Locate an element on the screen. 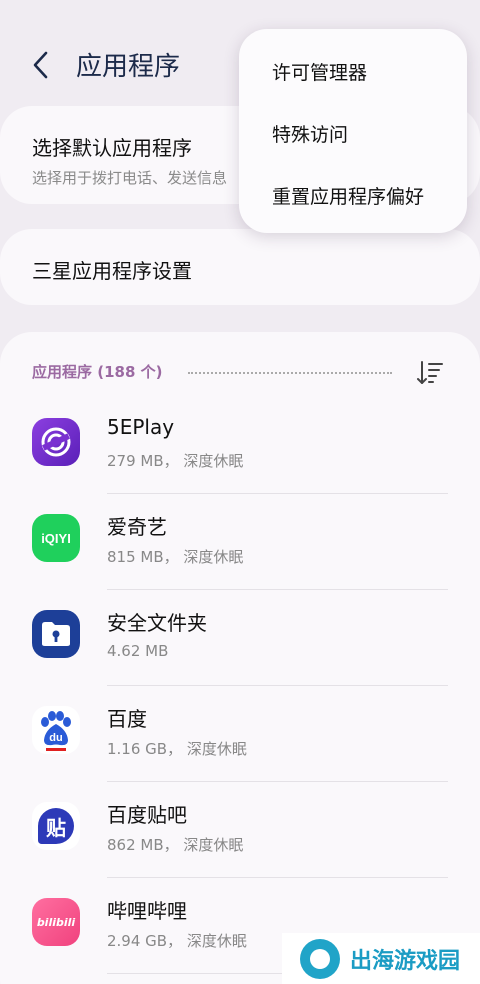 This screenshot has width=480, height=984. secure-folder-app-icon is located at coordinates (56, 634).